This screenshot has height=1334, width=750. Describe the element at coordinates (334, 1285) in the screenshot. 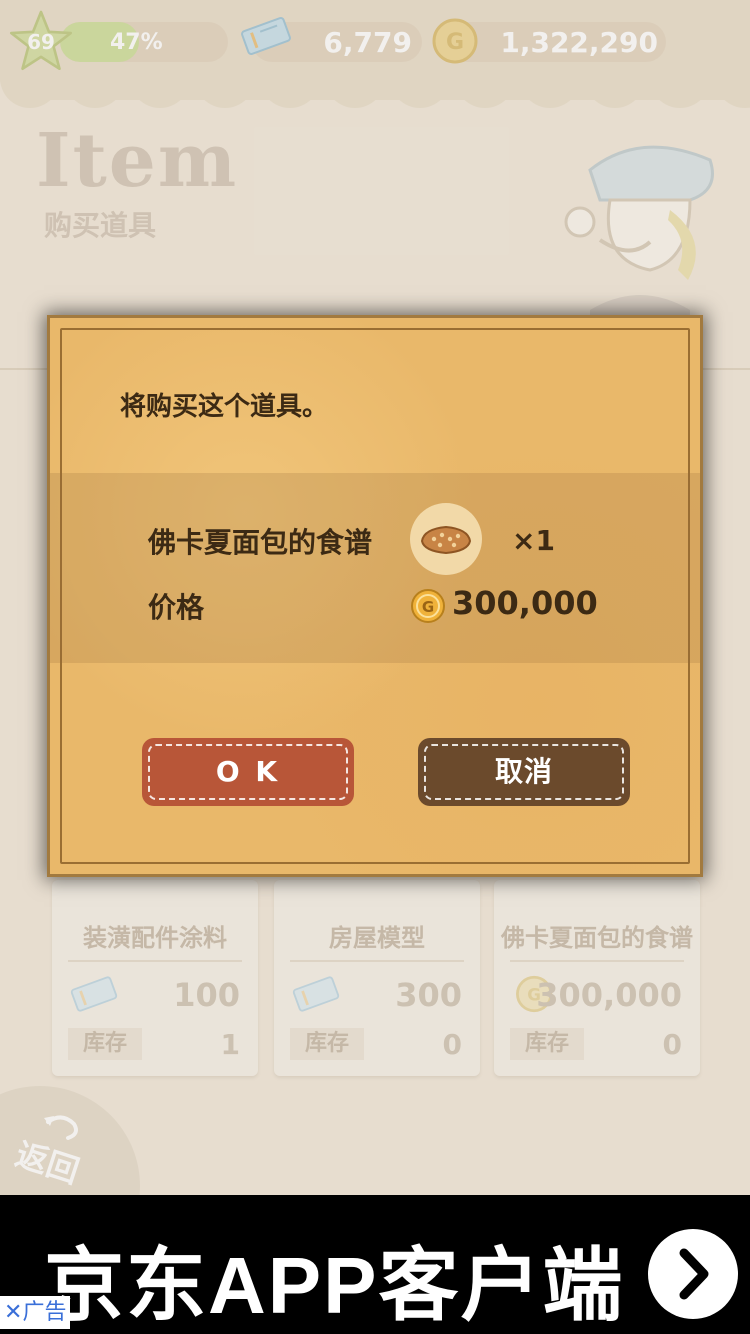

I see `ad-text: 京东APP客户端` at that location.